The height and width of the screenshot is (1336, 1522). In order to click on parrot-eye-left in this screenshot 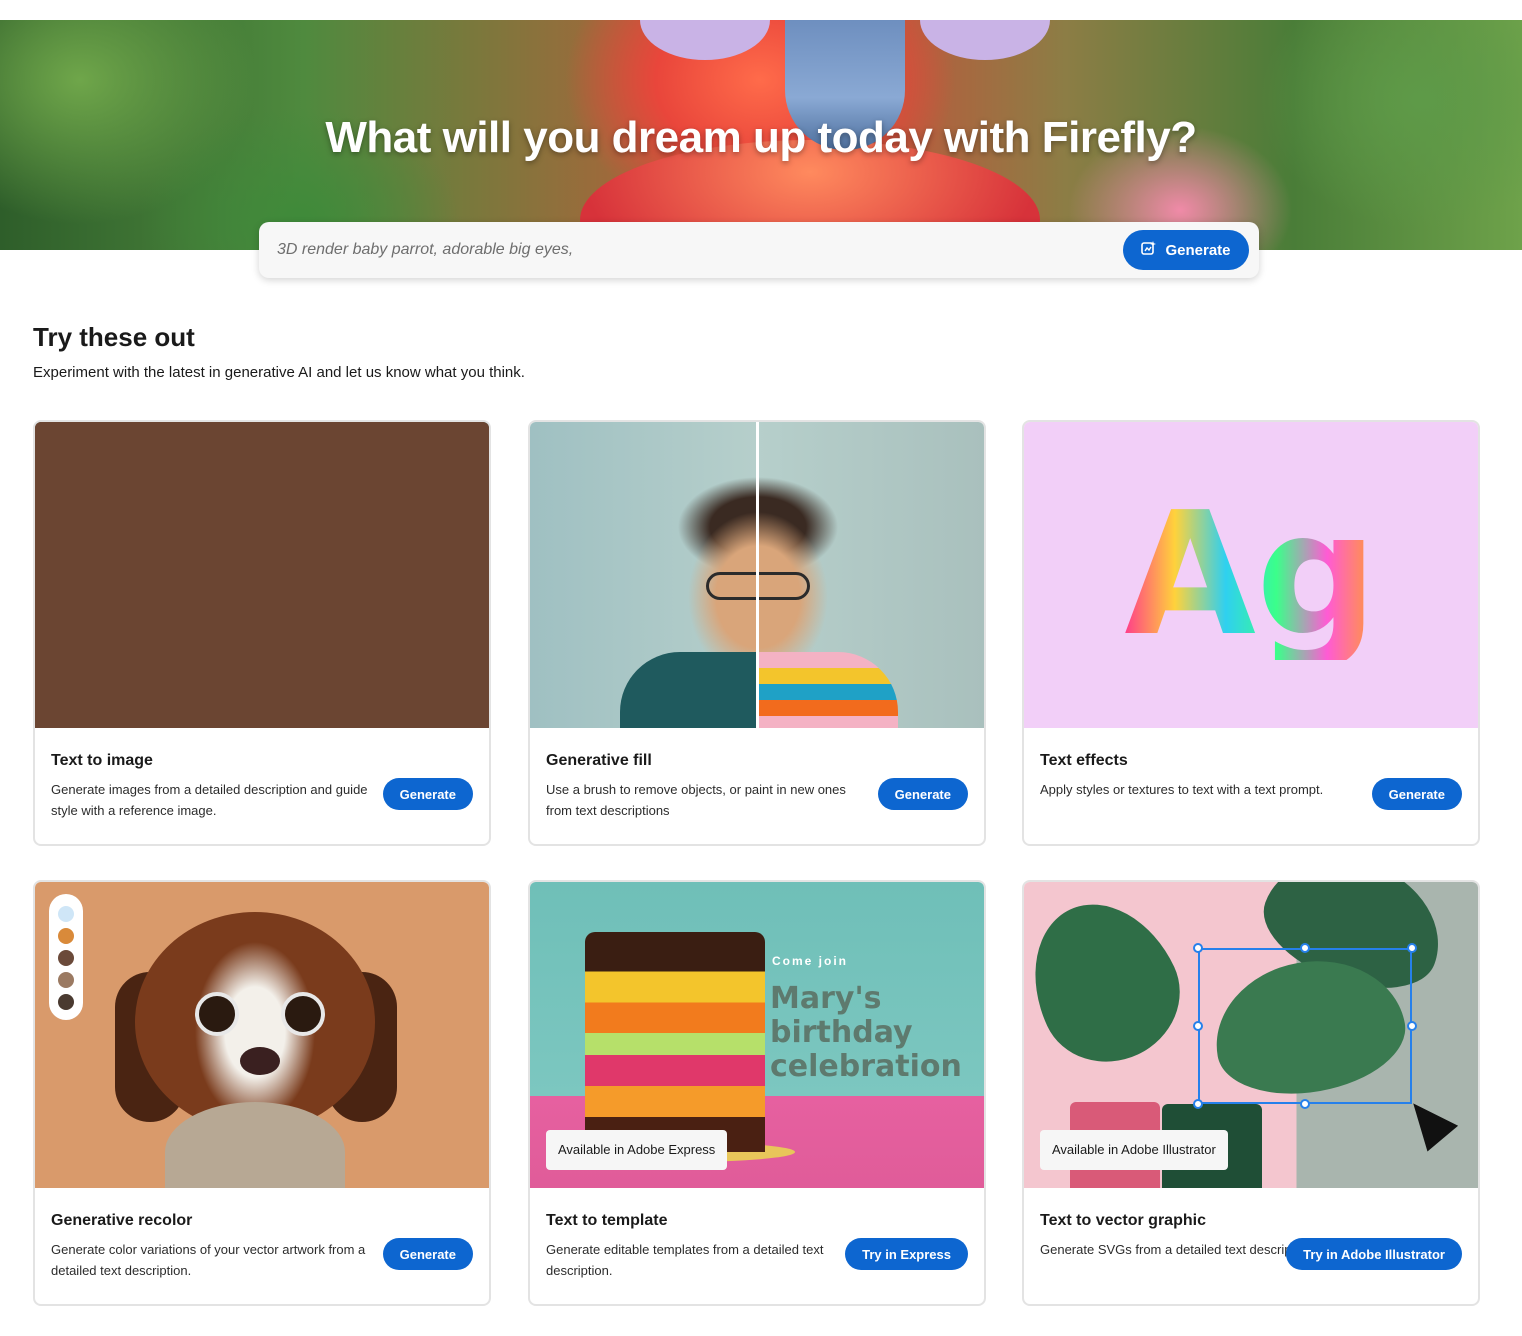, I will do `click(705, 40)`.